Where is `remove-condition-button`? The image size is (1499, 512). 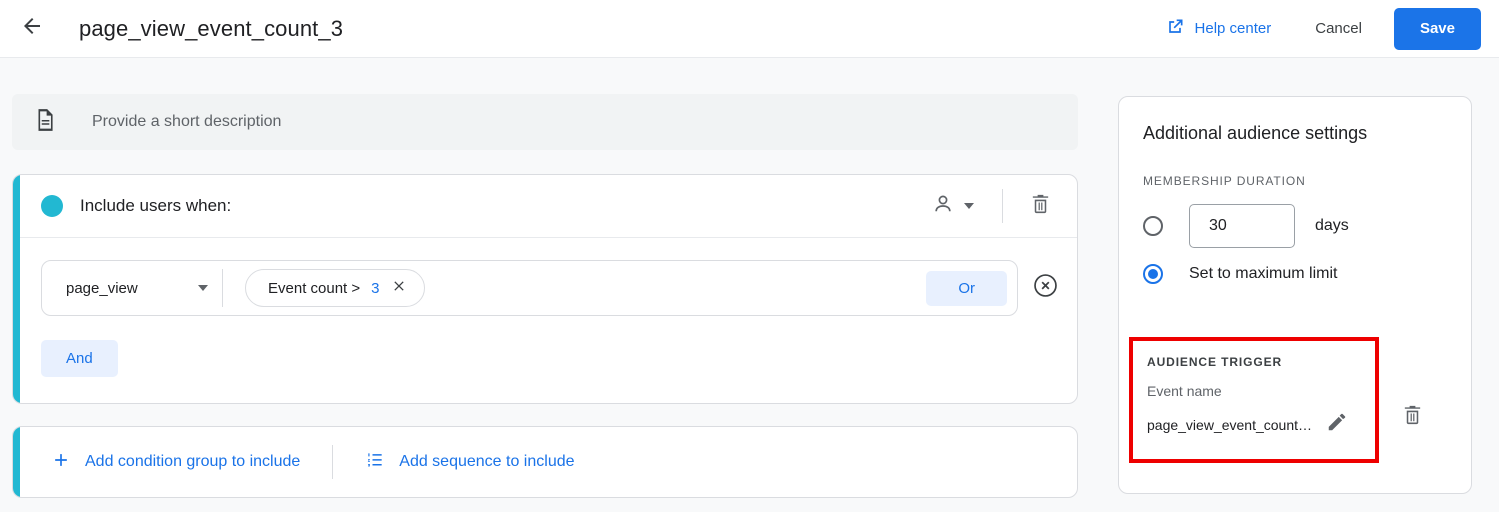
remove-condition-button is located at coordinates (1045, 288).